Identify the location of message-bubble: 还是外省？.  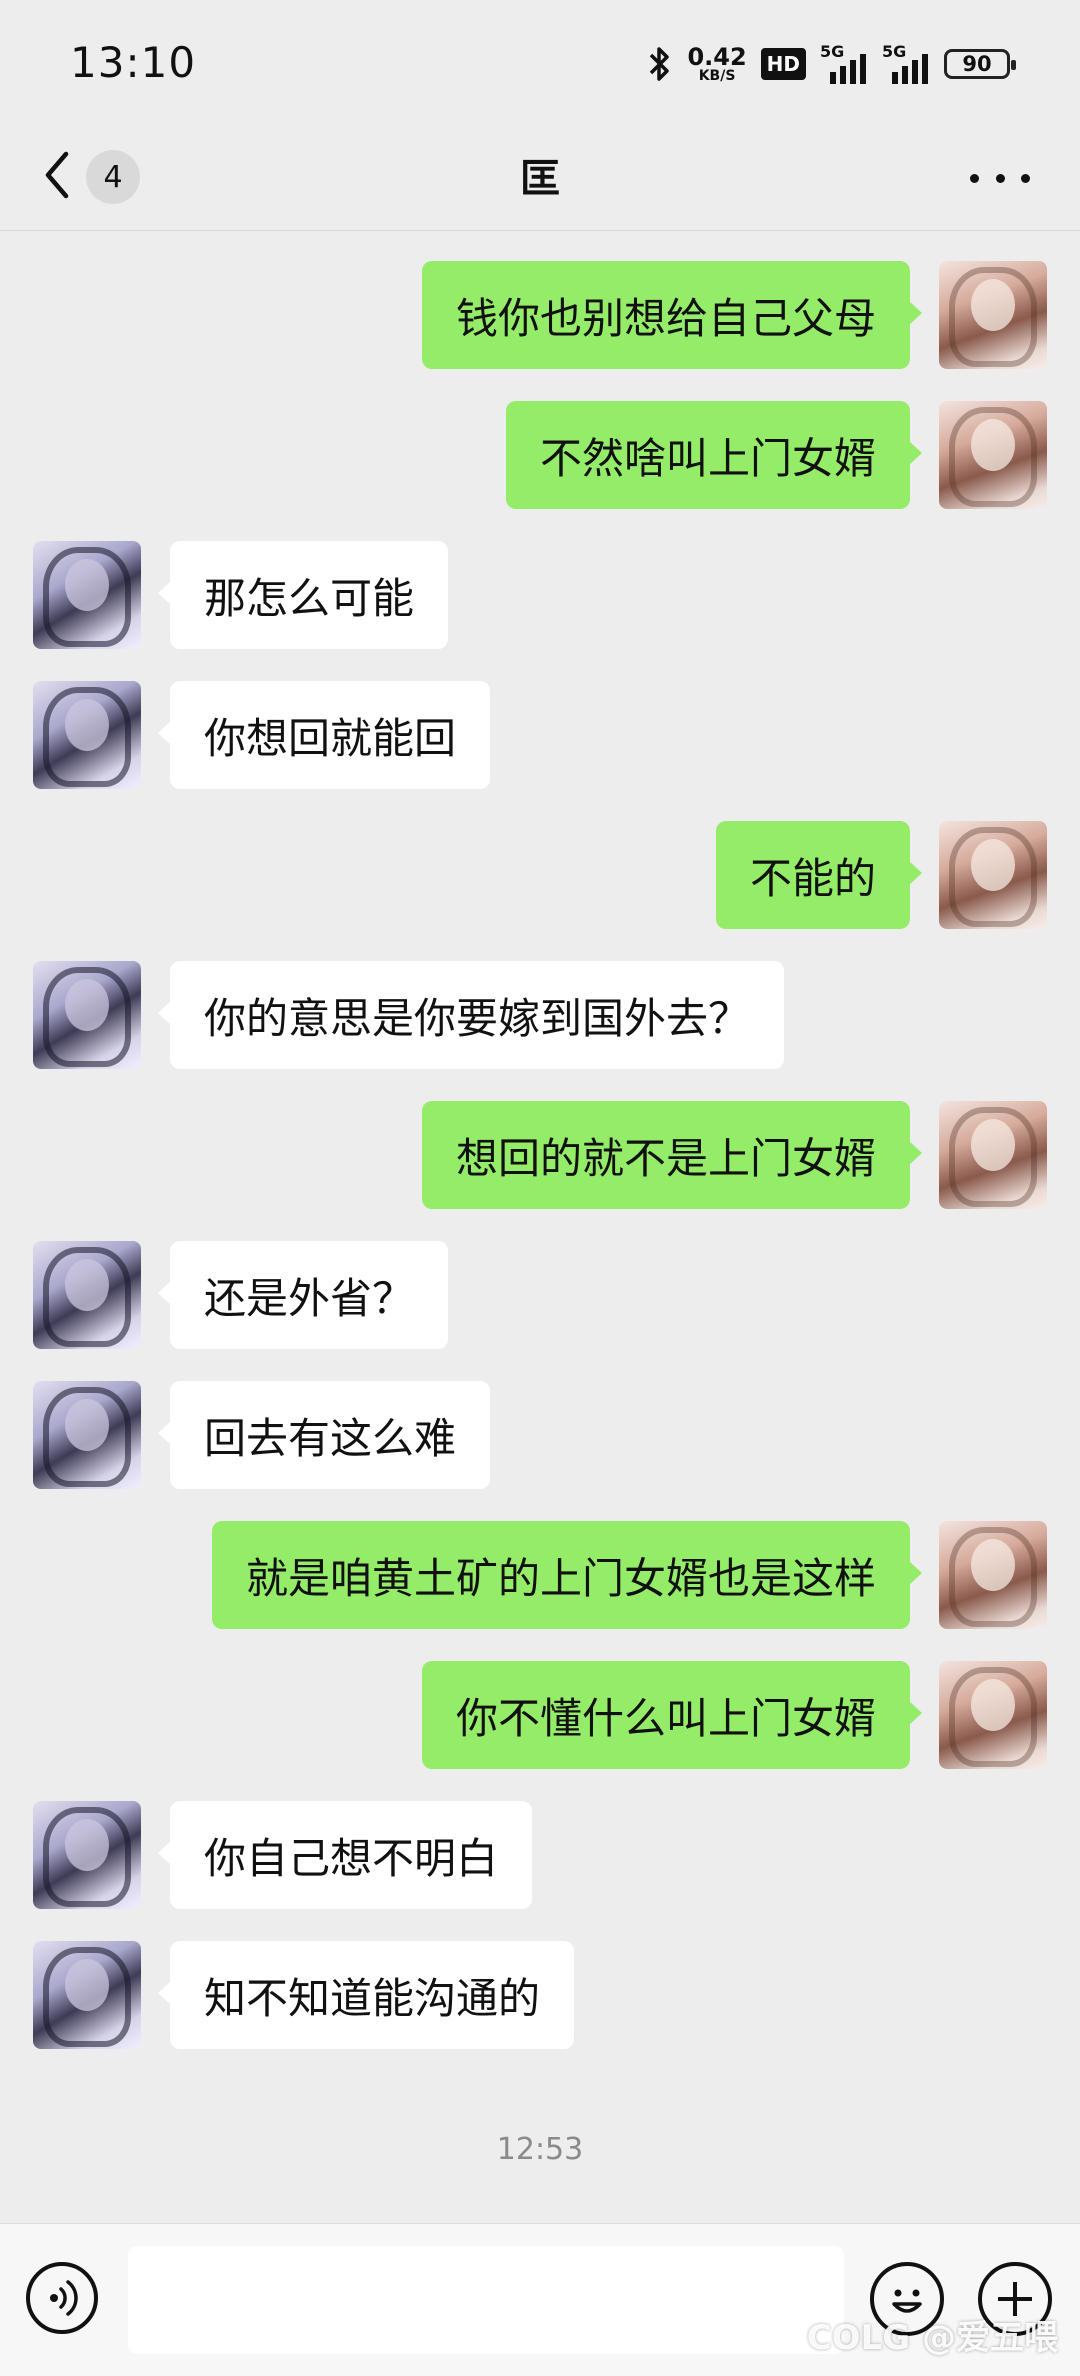
(303, 1295).